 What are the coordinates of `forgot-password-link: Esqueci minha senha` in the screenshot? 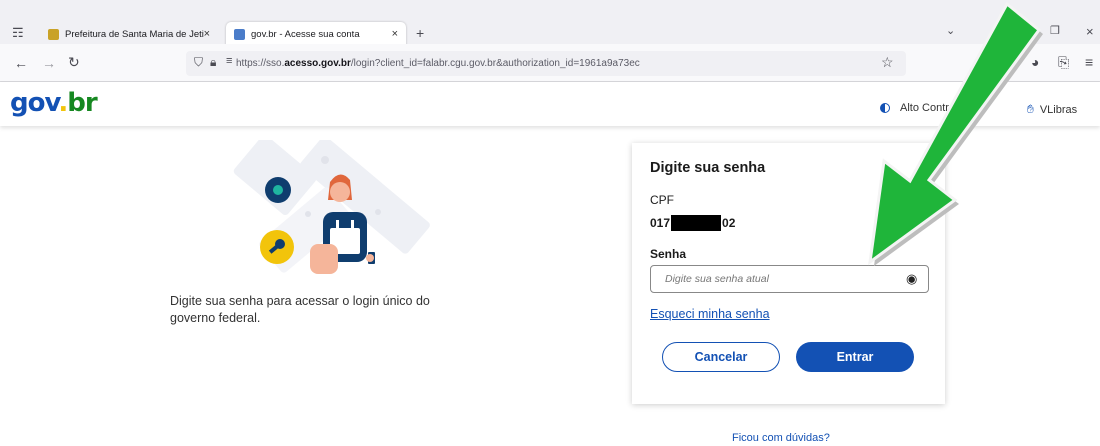 It's located at (710, 314).